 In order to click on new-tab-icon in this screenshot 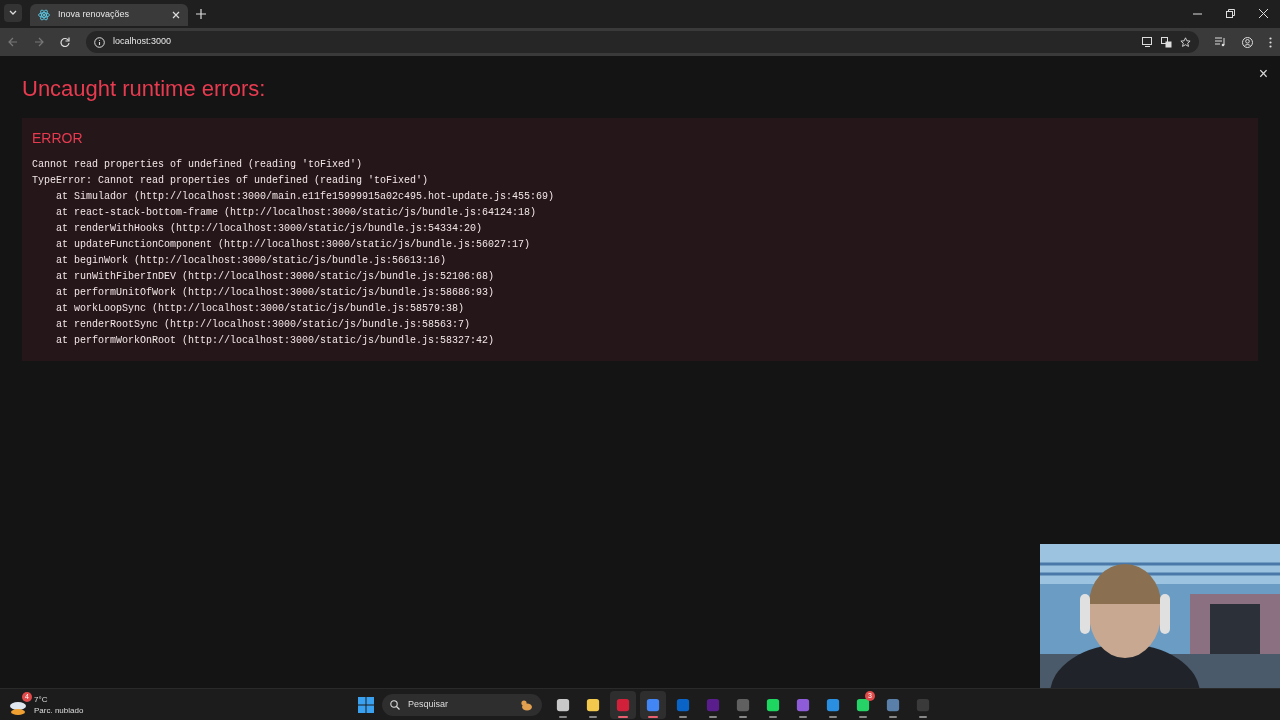, I will do `click(201, 14)`.